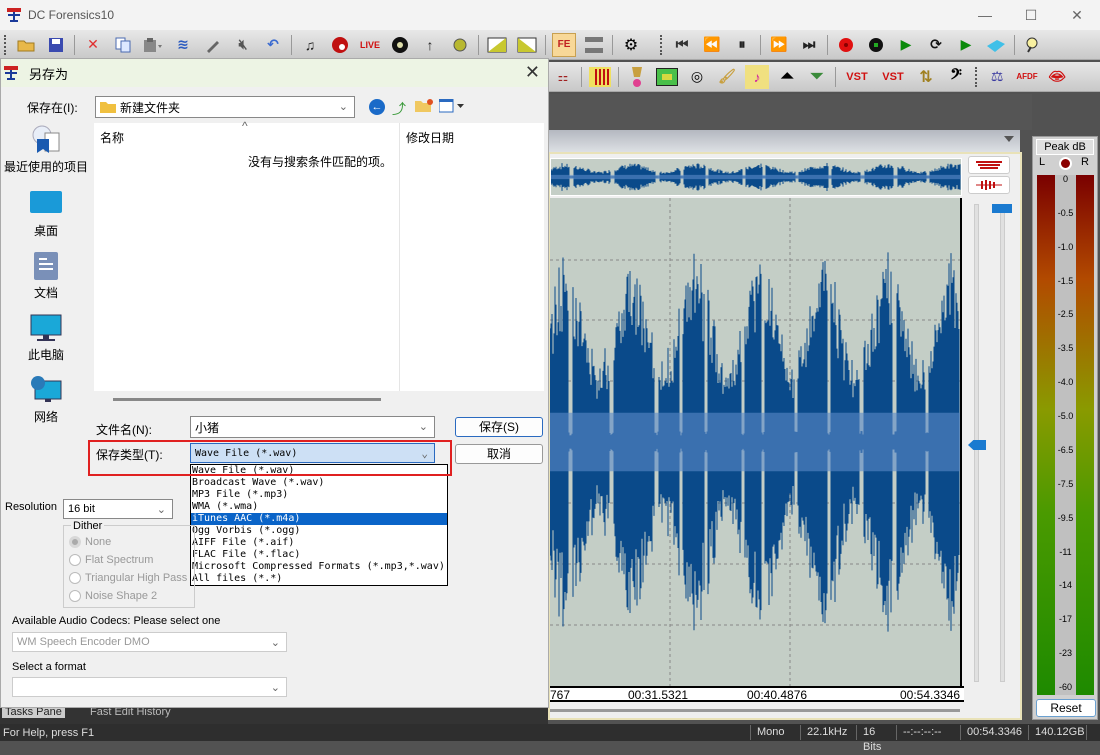  What do you see at coordinates (399, 257) in the screenshot?
I see `column-divider` at bounding box center [399, 257].